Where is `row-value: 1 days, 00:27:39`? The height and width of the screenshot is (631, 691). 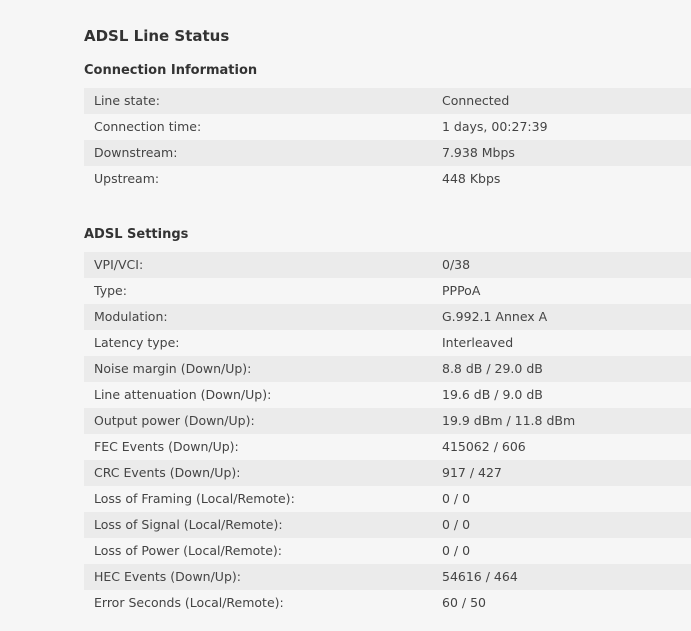
row-value: 1 days, 00:27:39 is located at coordinates (495, 126).